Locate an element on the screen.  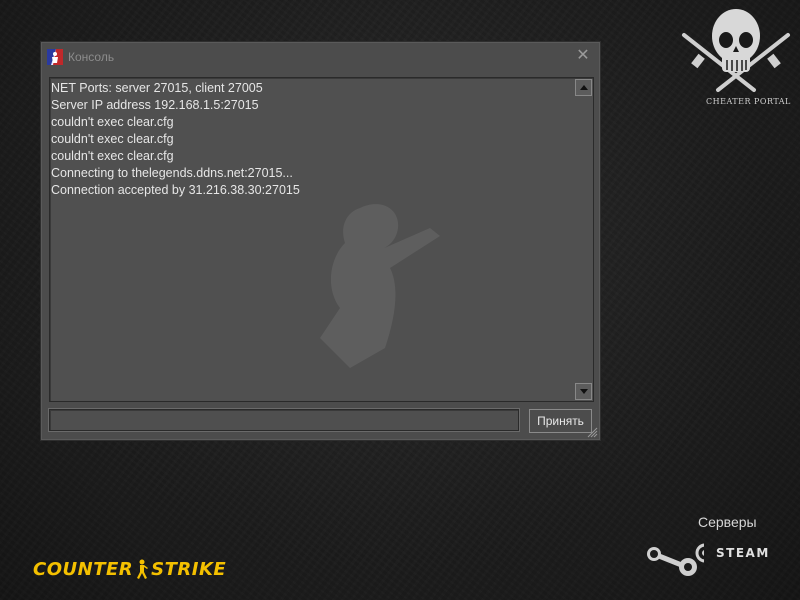
counter-strike-logo: COUNTER STRIKE is located at coordinates (129, 569).